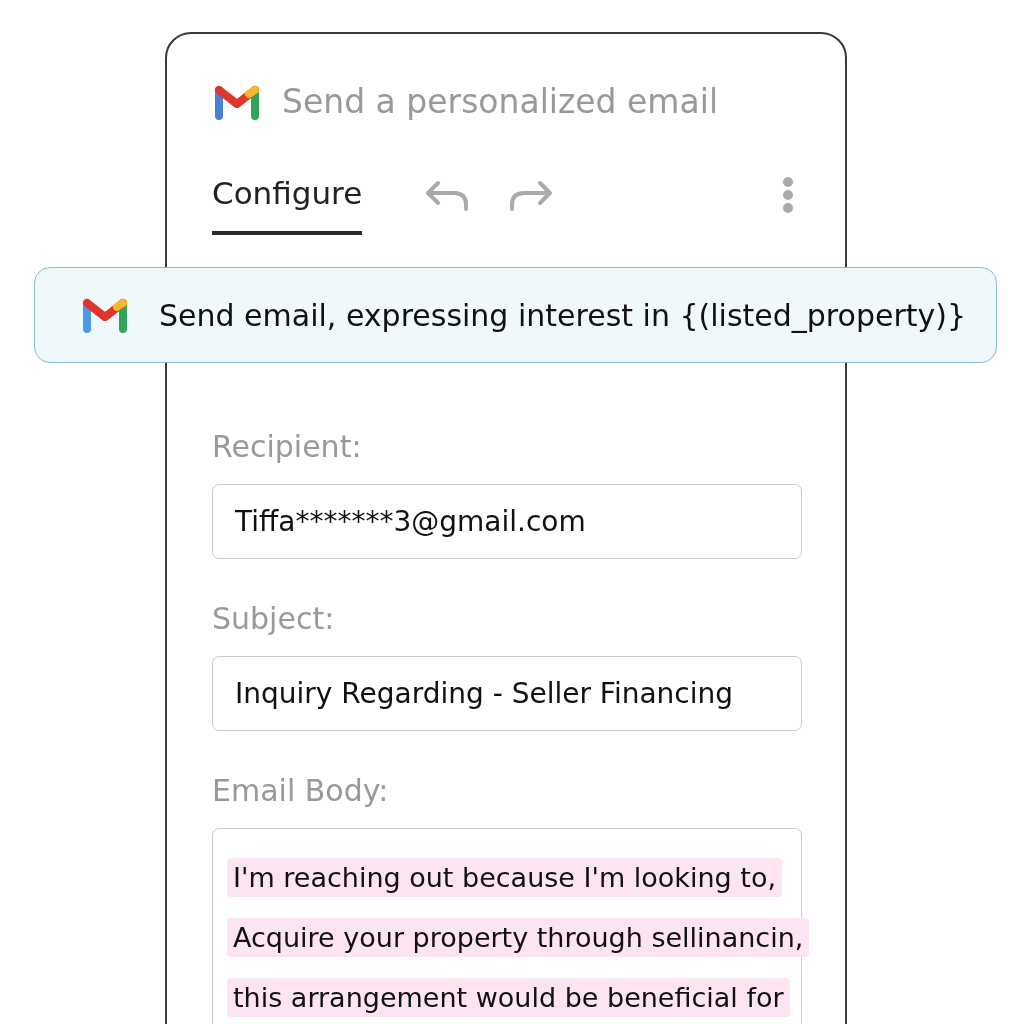  I want to click on configure-tab: Configure, so click(287, 202).